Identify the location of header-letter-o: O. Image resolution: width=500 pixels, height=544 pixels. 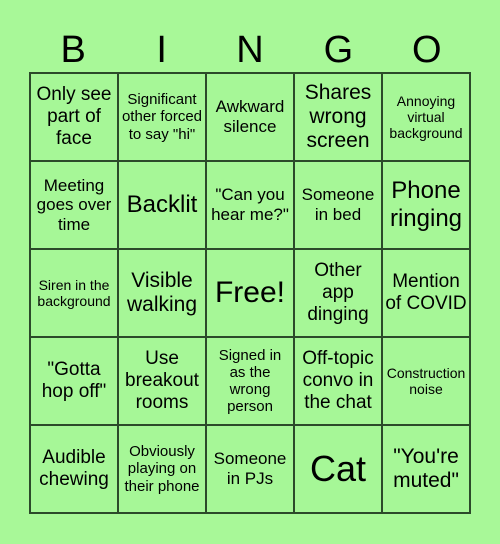
(427, 50).